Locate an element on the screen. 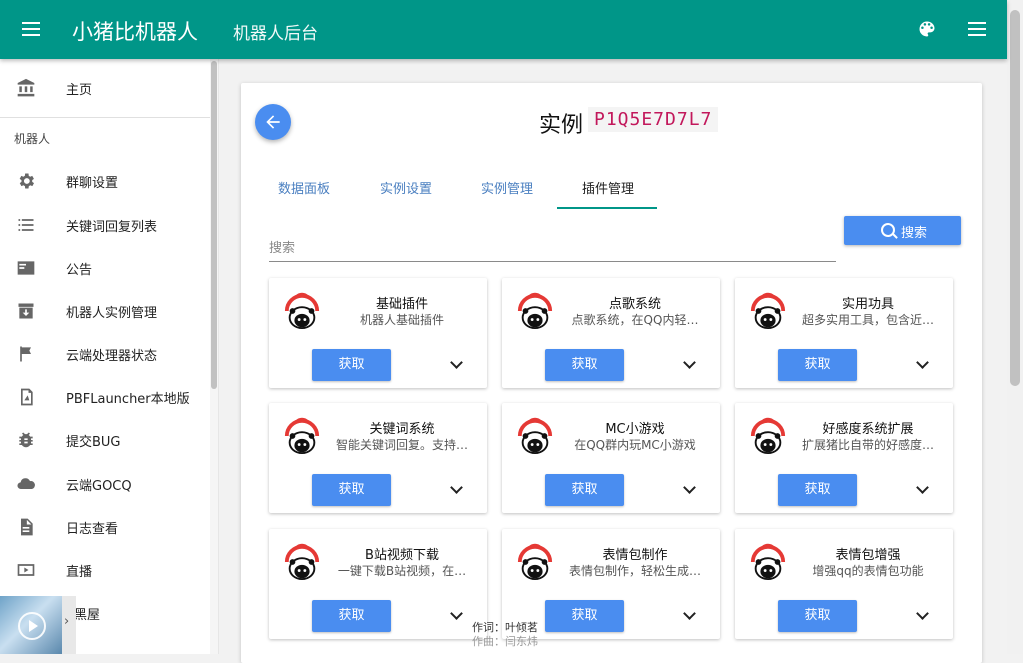 This screenshot has width=1023, height=663. sidebar-section-title: 机器人 is located at coordinates (32, 139).